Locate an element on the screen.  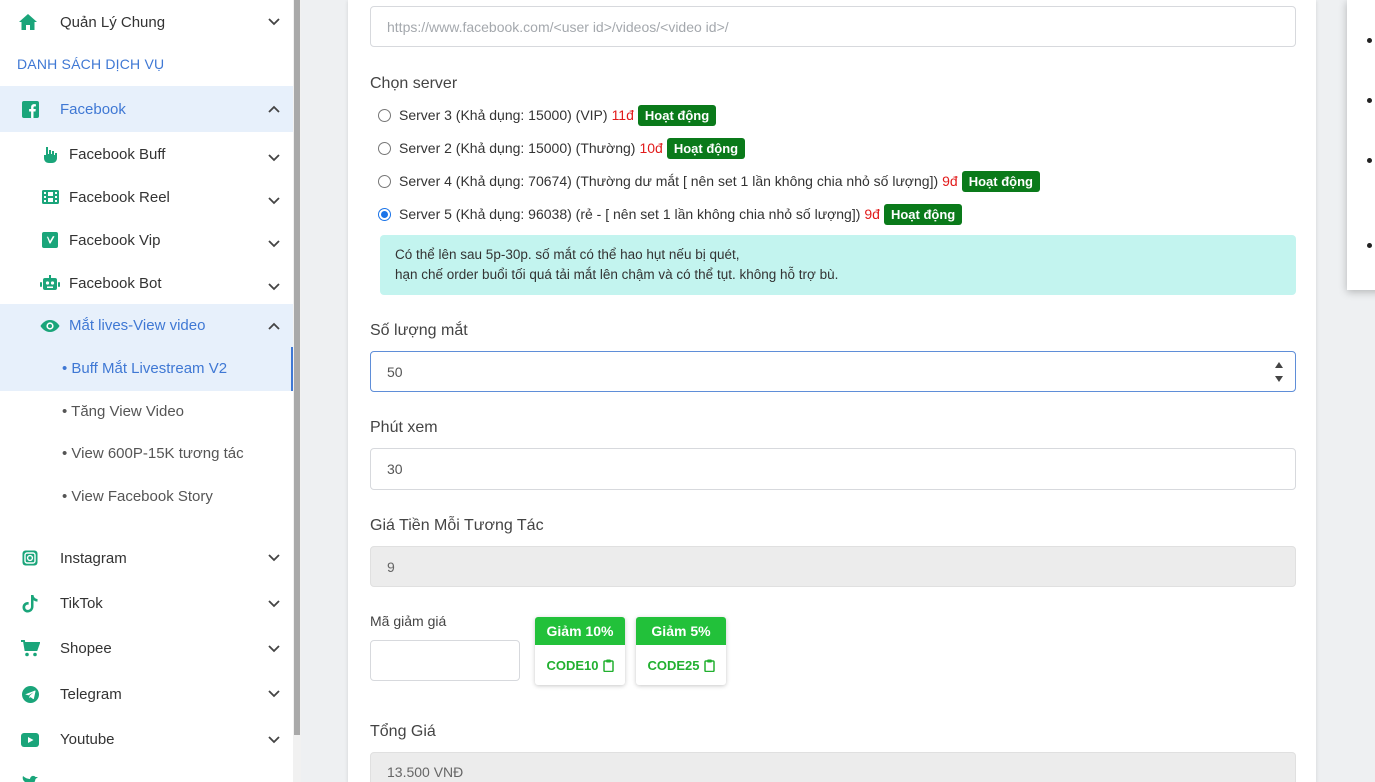
sidebar-subitem-label: View Facebook Story is located at coordinates (142, 496).